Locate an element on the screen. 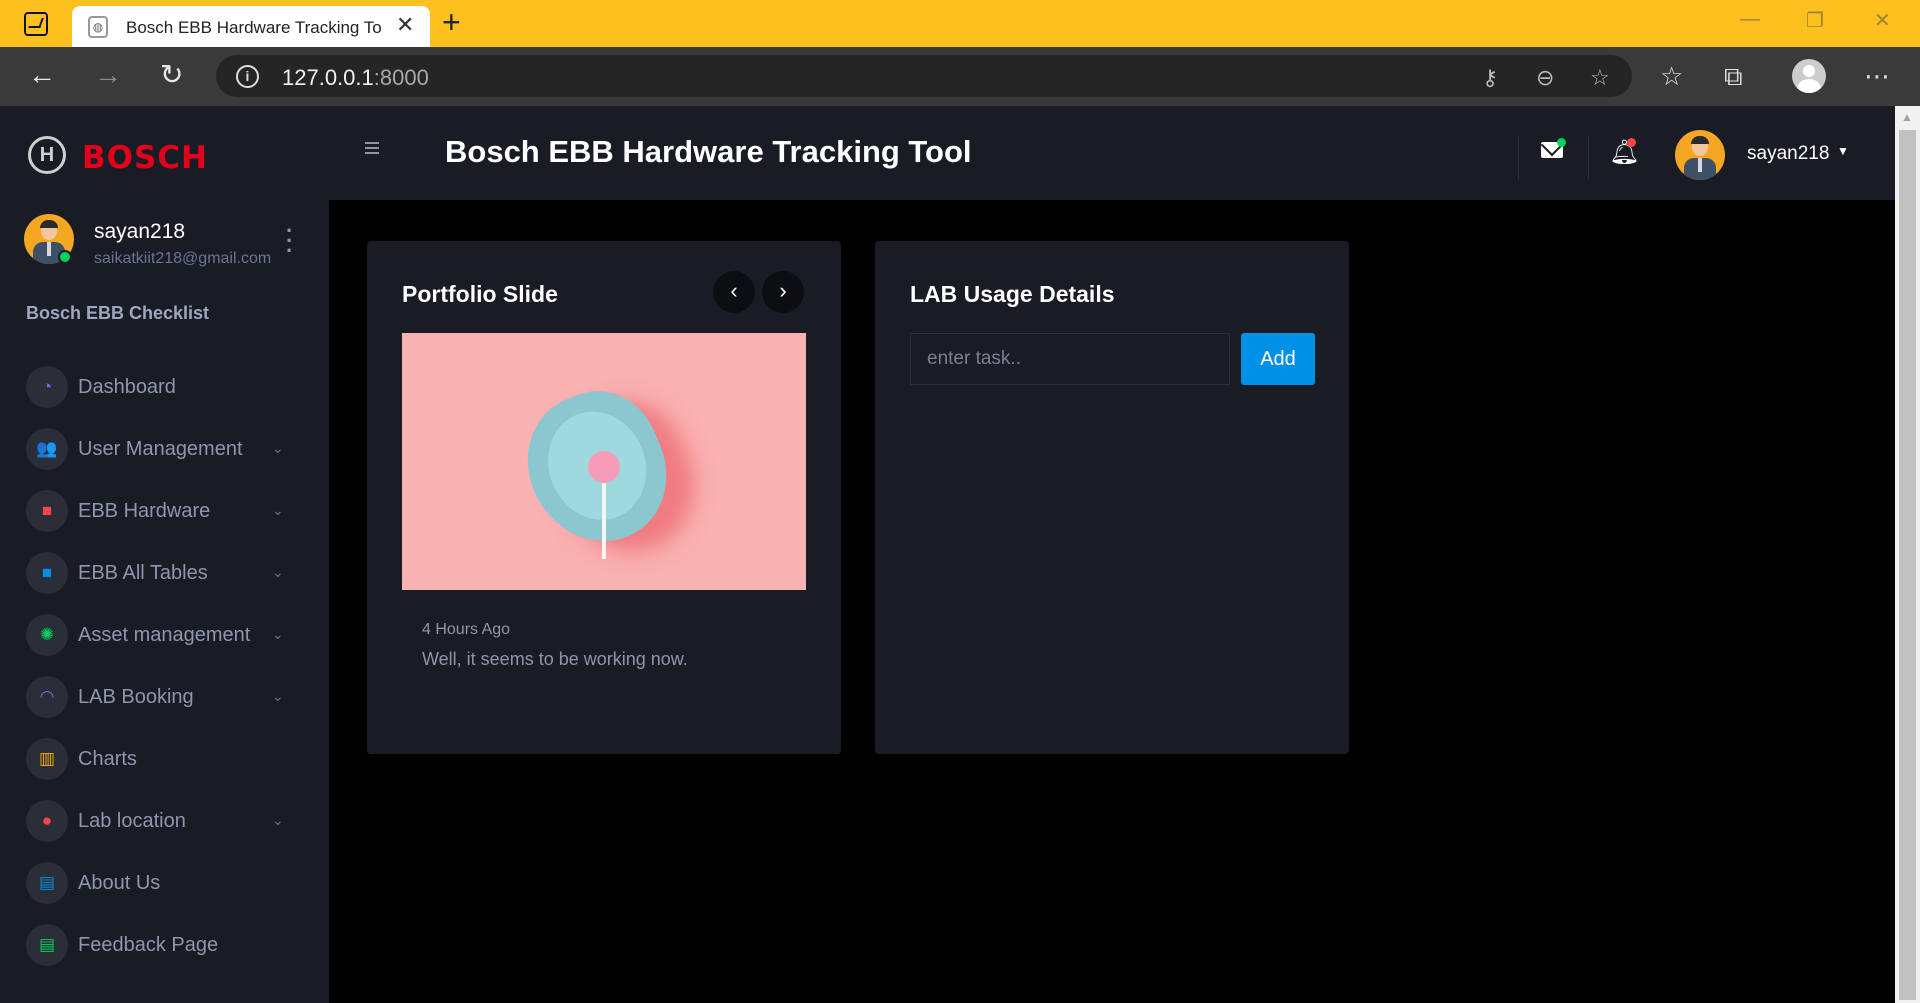 The height and width of the screenshot is (1003, 1920). sidebar-item-ebb-hardware: ■ EBB Hardware ⌄ is located at coordinates (164, 511).